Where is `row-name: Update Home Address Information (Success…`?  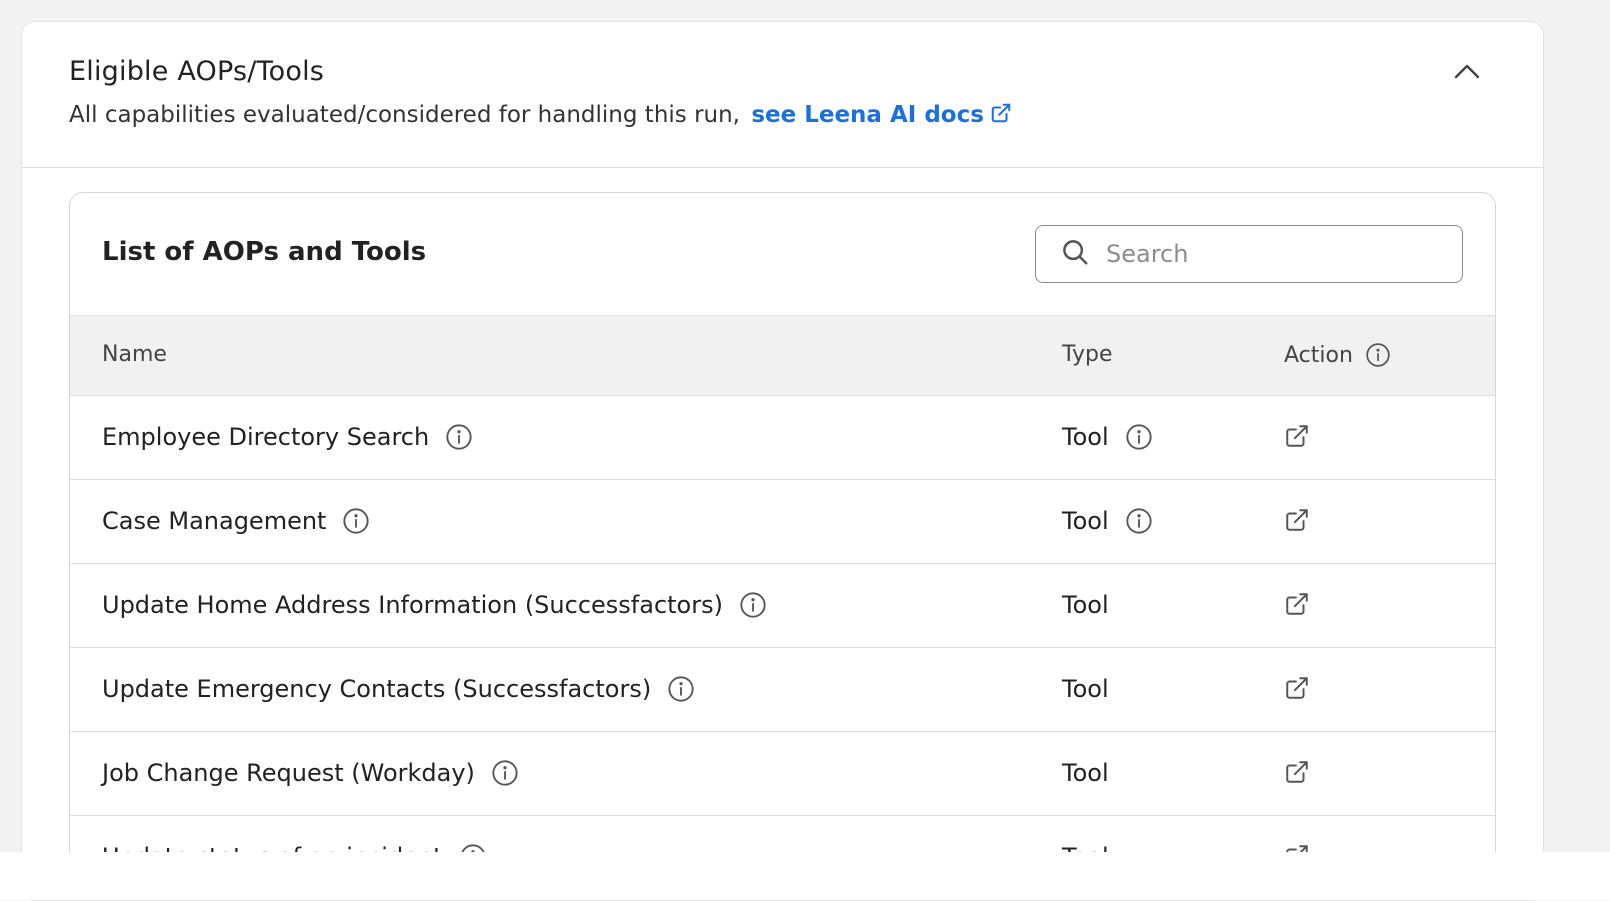
row-name: Update Home Address Information (Success… is located at coordinates (412, 605).